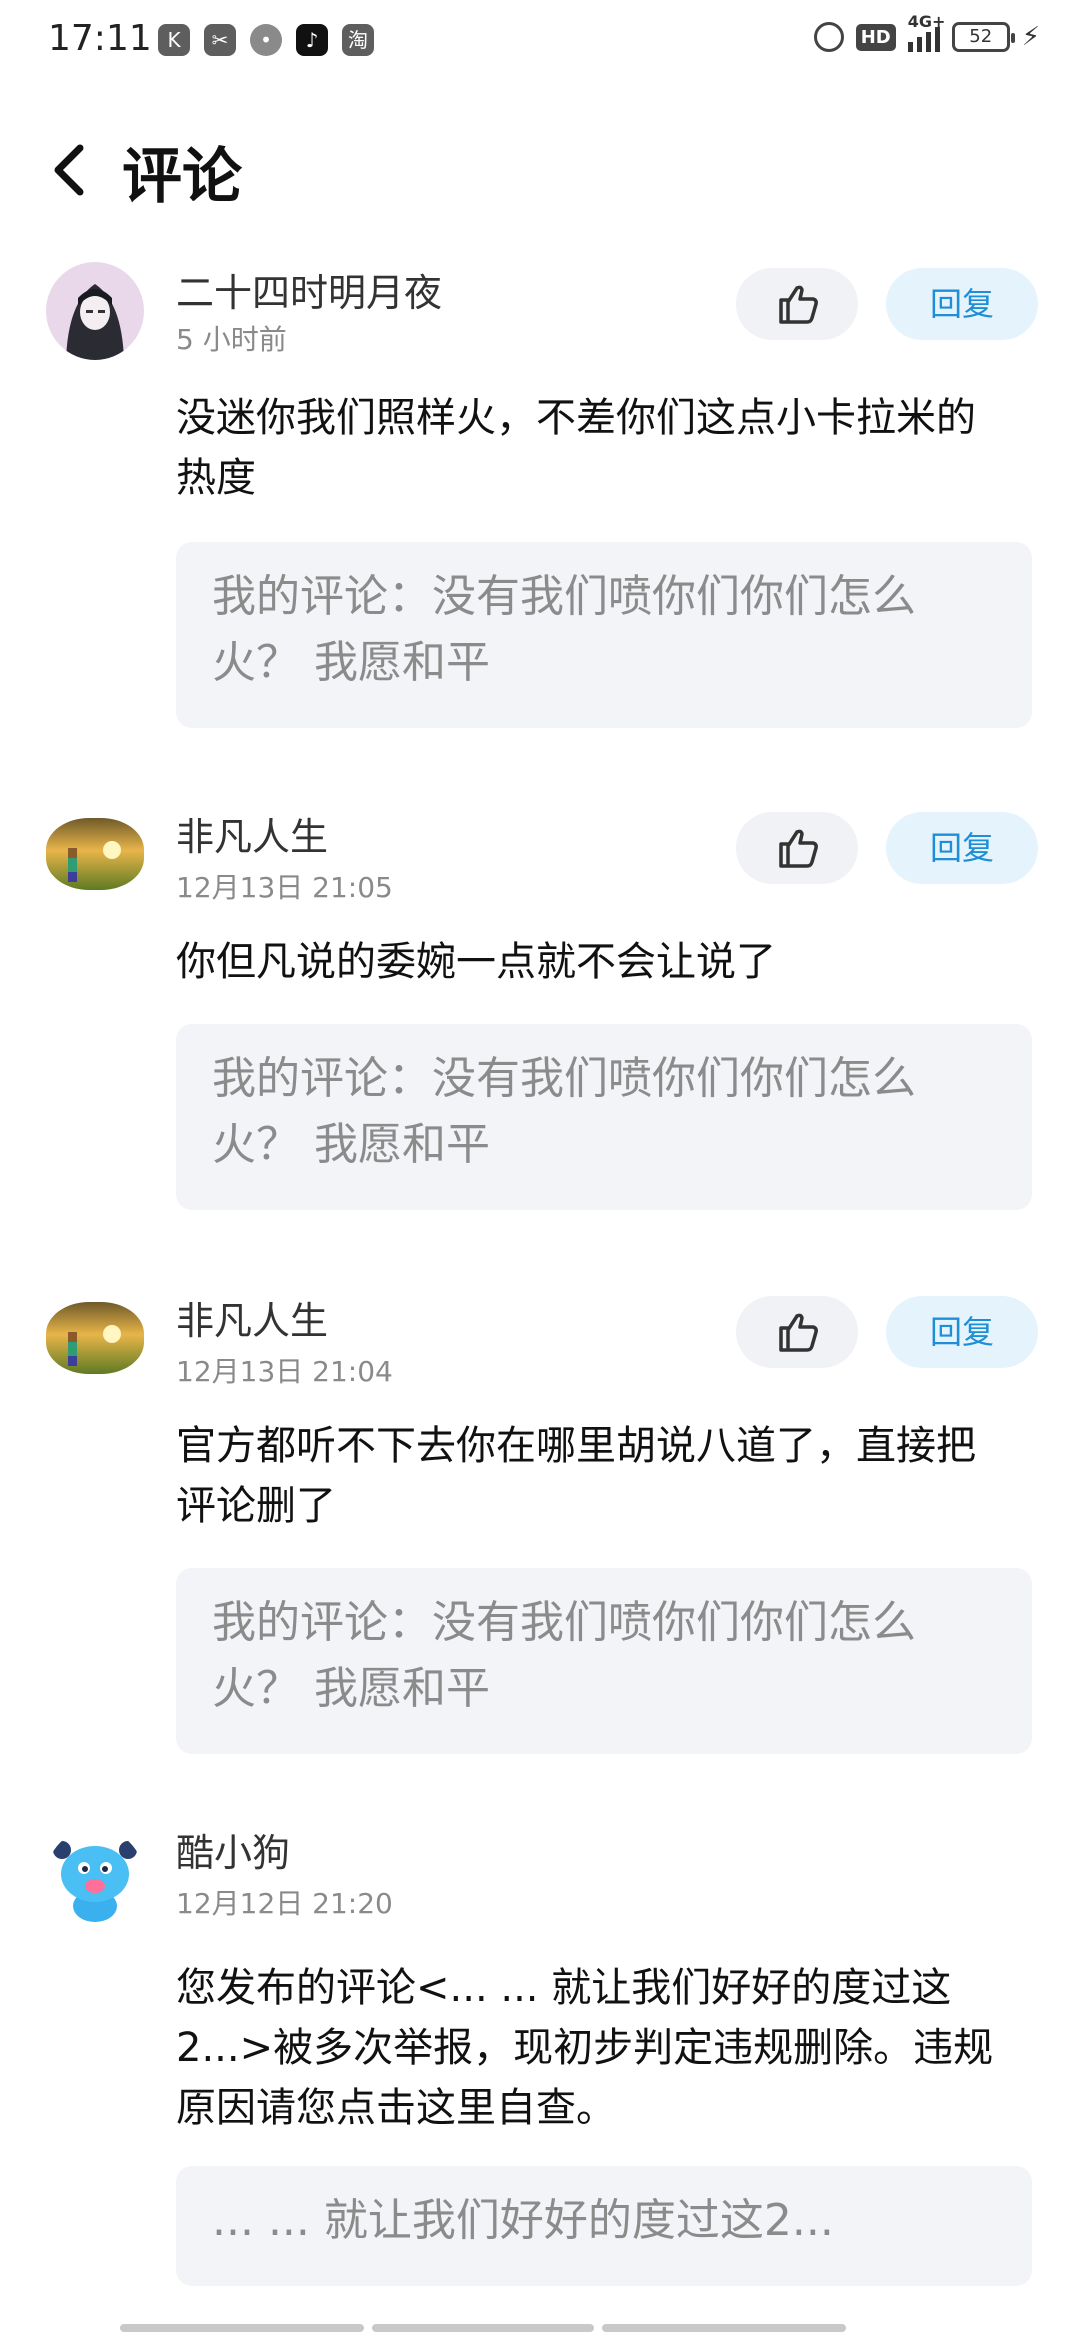 Image resolution: width=1080 pixels, height=2340 pixels. Describe the element at coordinates (483, 2328) in the screenshot. I see `bottom-indicator` at that location.